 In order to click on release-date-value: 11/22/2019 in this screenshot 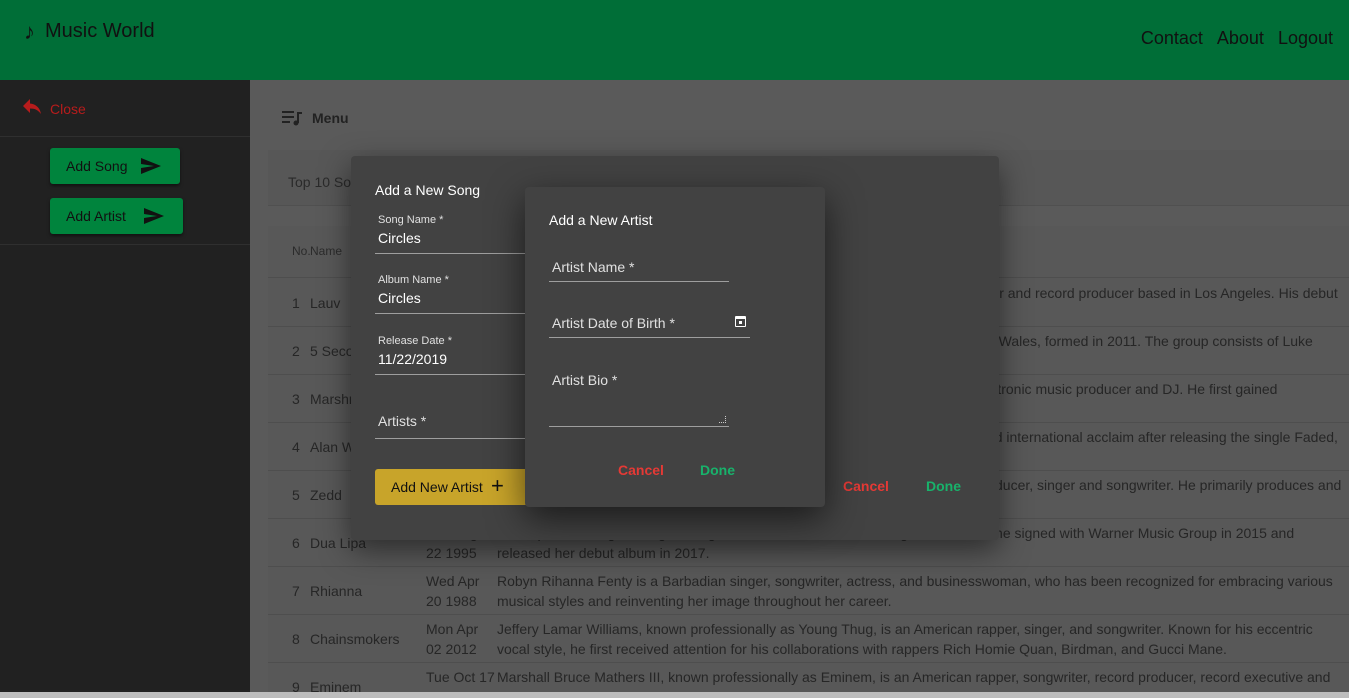, I will do `click(413, 359)`.